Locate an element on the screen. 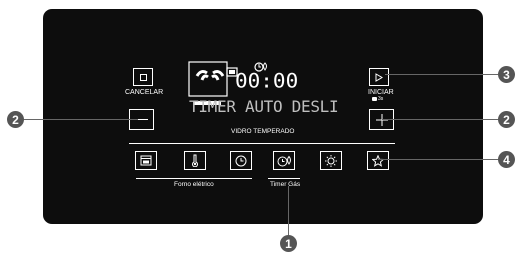 The height and width of the screenshot is (257, 517). light-button is located at coordinates (331, 160).